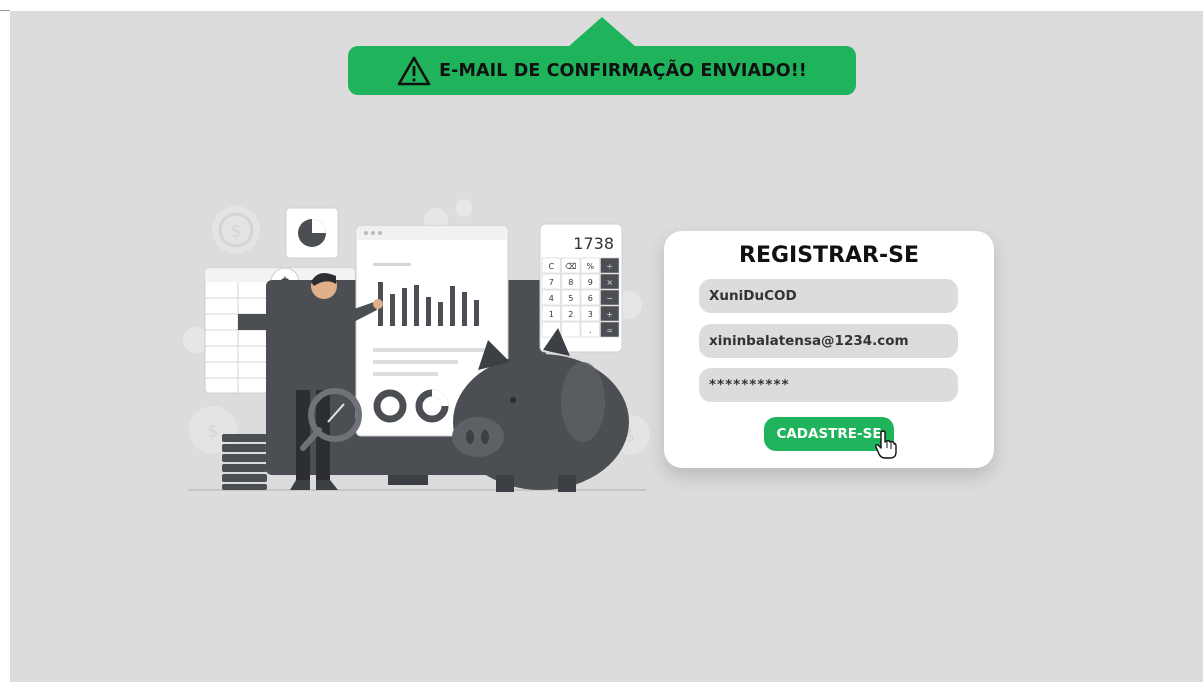 The width and height of the screenshot is (1203, 682). I want to click on username-field, so click(828, 296).